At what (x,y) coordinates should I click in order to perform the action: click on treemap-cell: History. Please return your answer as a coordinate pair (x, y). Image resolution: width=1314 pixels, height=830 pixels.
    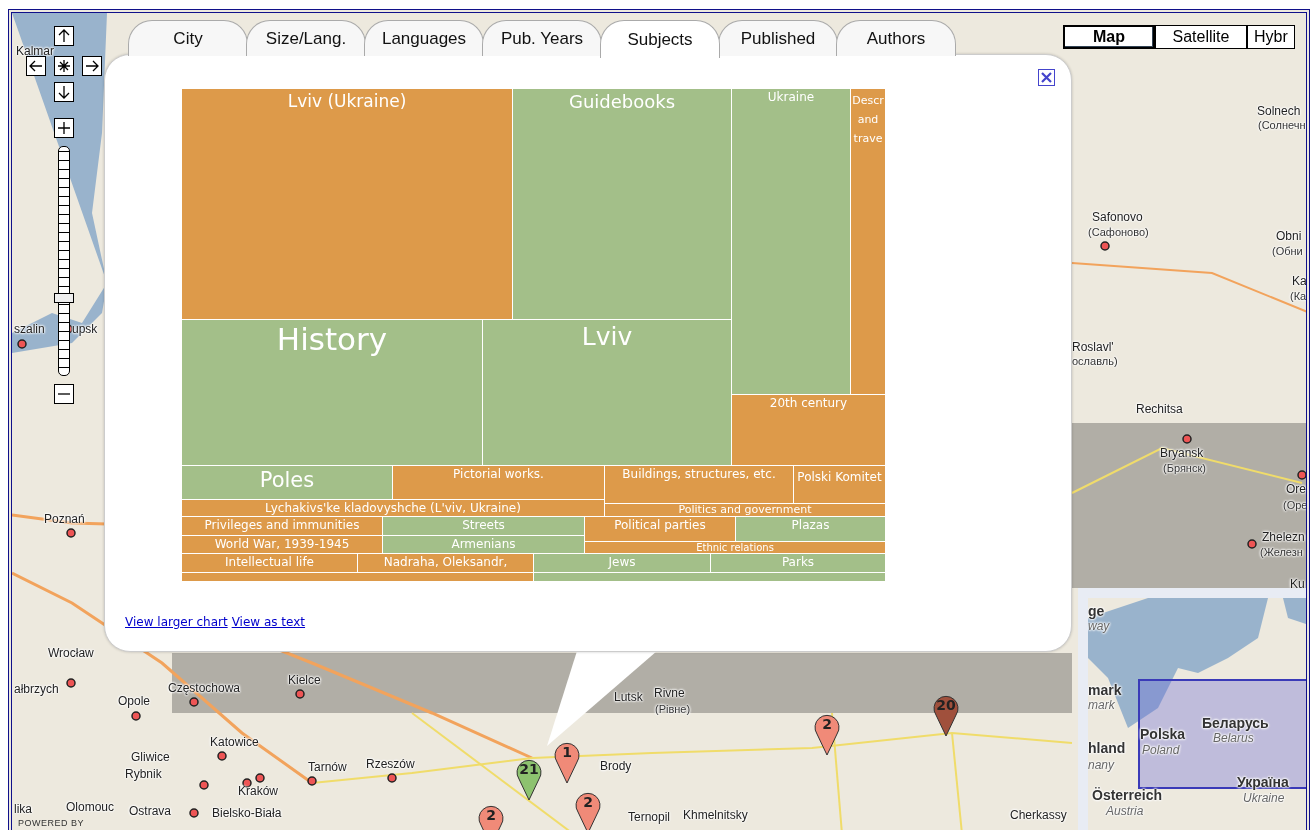
    Looking at the image, I should click on (332, 393).